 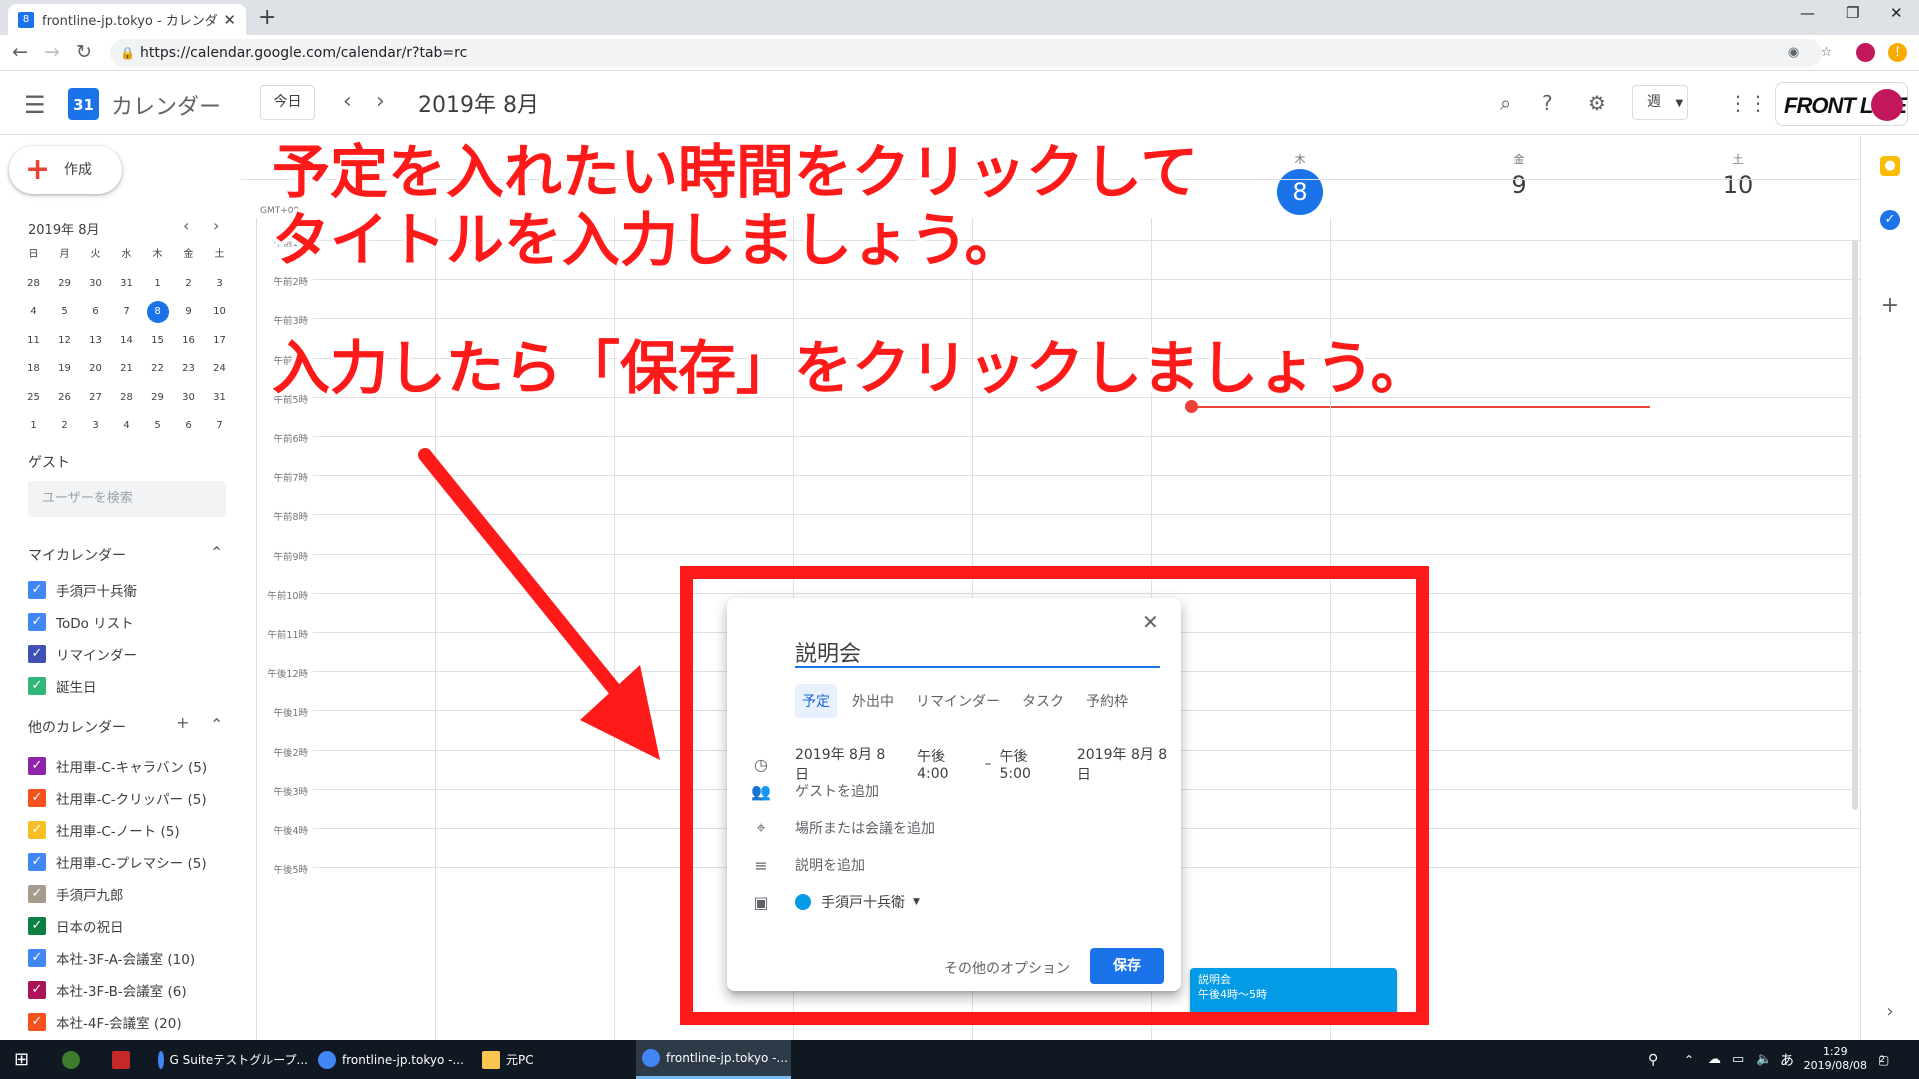 I want to click on description-row: ≡ 説明を追加, so click(x=808, y=865).